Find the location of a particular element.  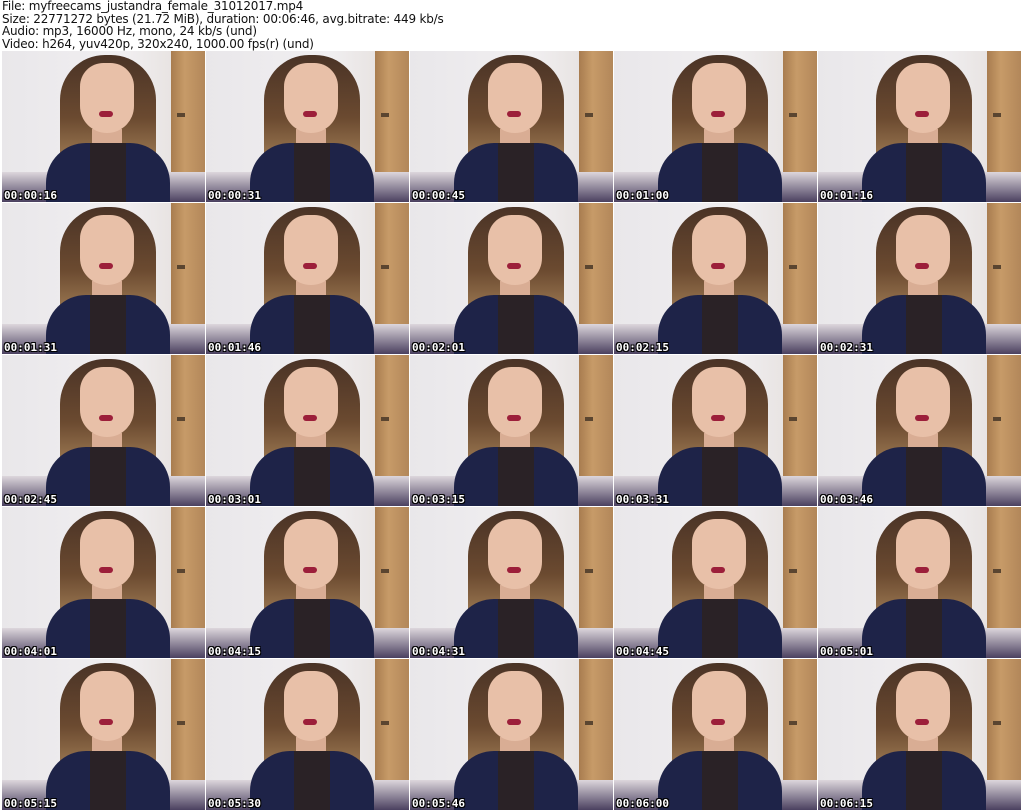

thumbnail-timestamp: 00:04:01 is located at coordinates (30, 651).